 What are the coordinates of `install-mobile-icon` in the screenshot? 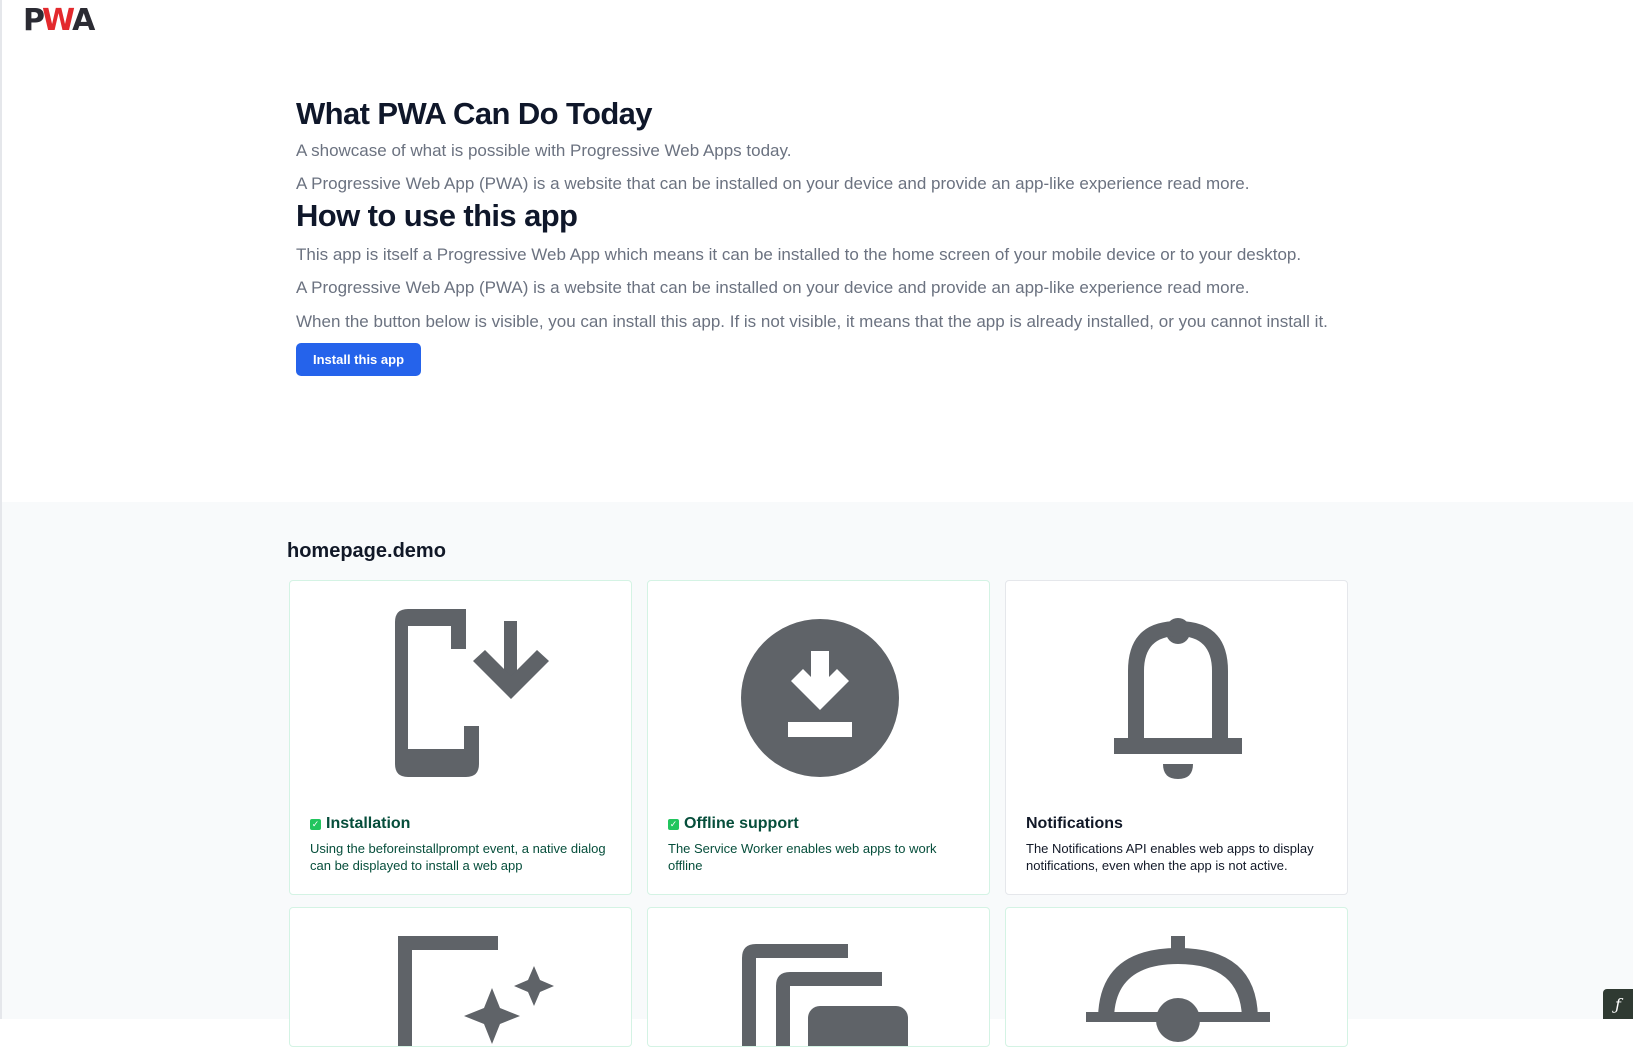 It's located at (460, 693).